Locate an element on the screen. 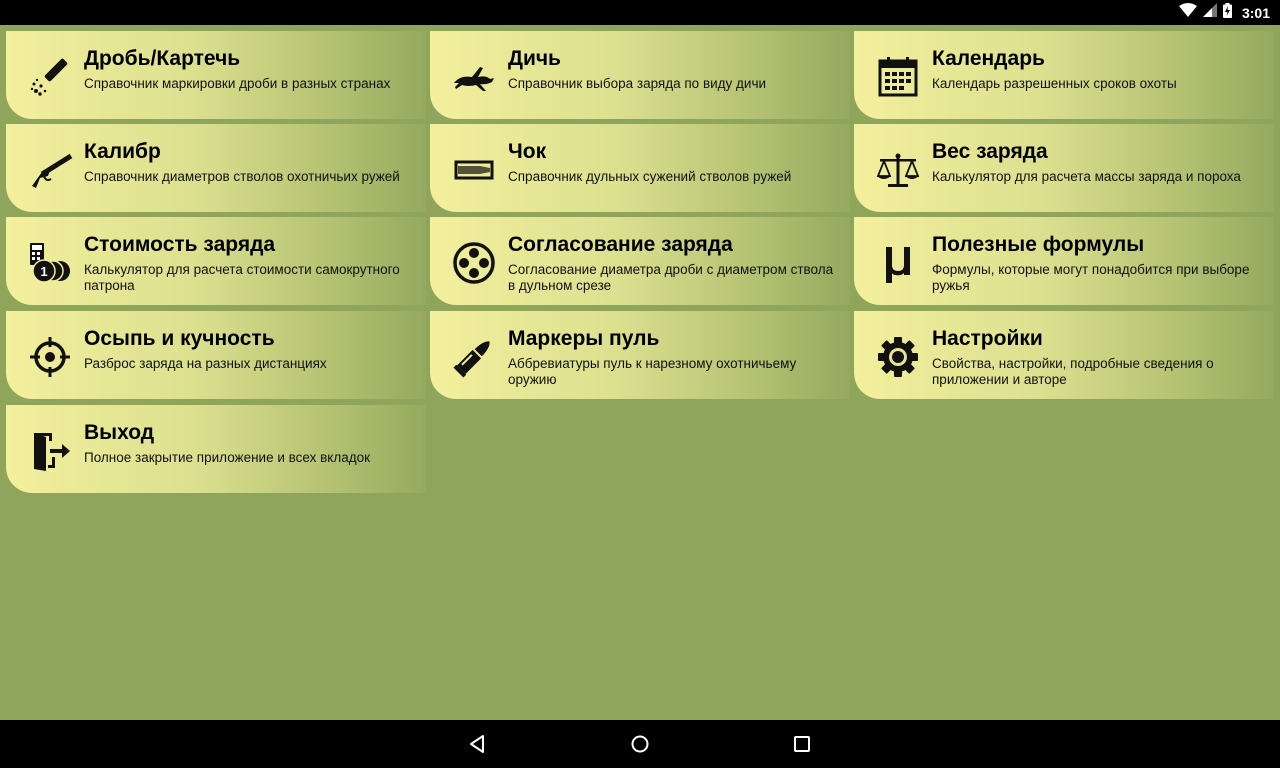  home-button is located at coordinates (640, 744).